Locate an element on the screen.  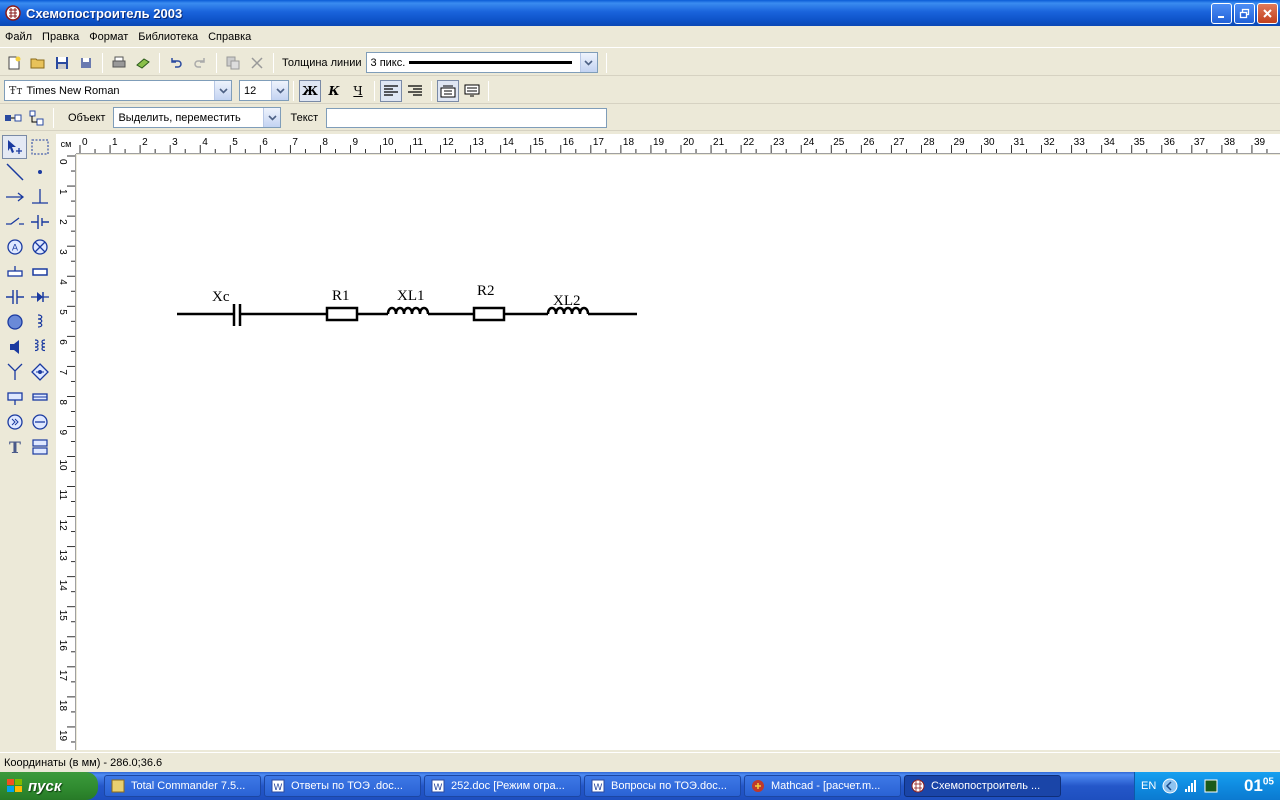
ruler-label: 7 is located at coordinates (62, 372).